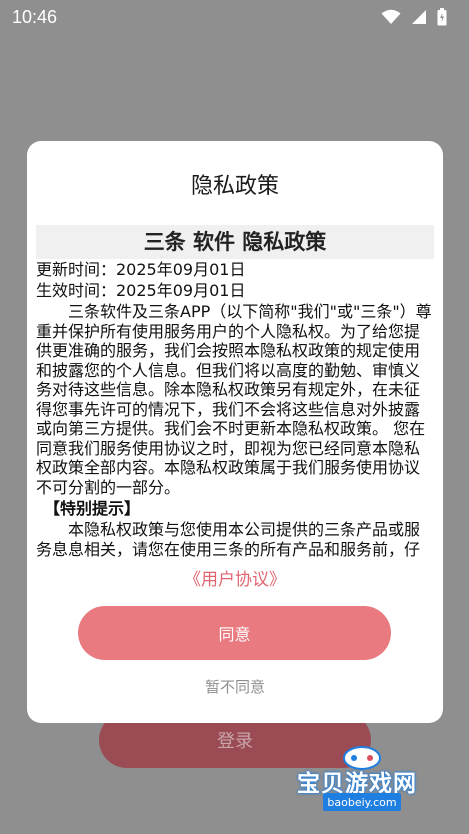  Describe the element at coordinates (92, 508) in the screenshot. I see `special-notice-heading: 【特别提示】` at that location.